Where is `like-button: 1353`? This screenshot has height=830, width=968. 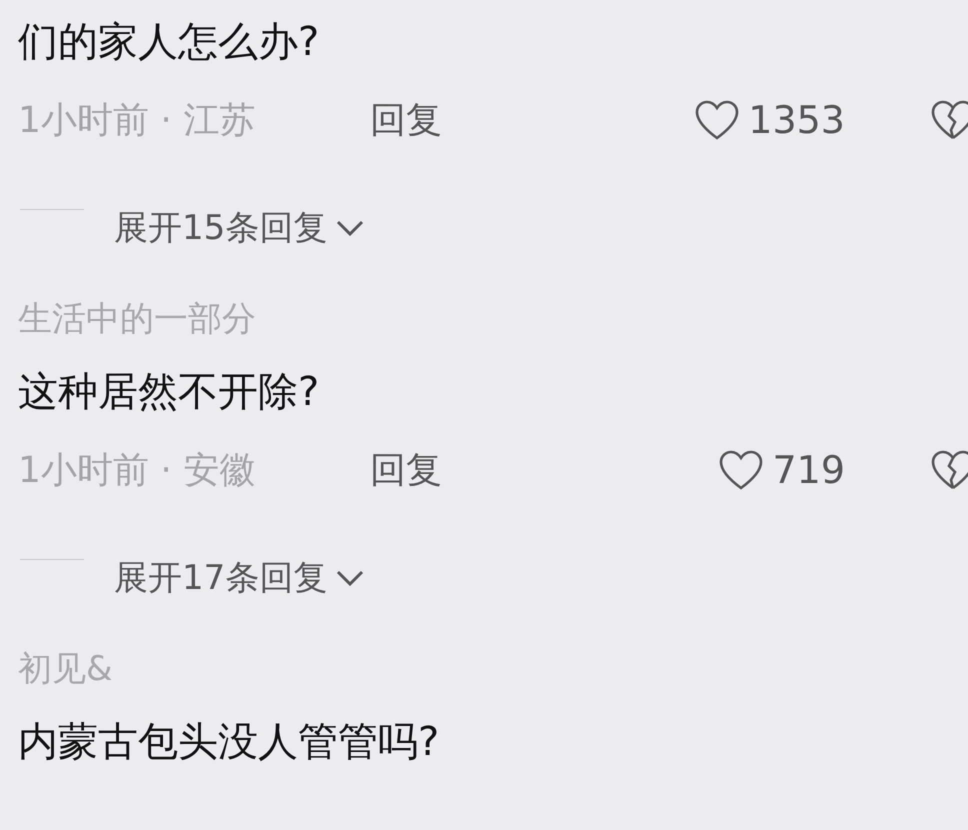
like-button: 1353 is located at coordinates (769, 120).